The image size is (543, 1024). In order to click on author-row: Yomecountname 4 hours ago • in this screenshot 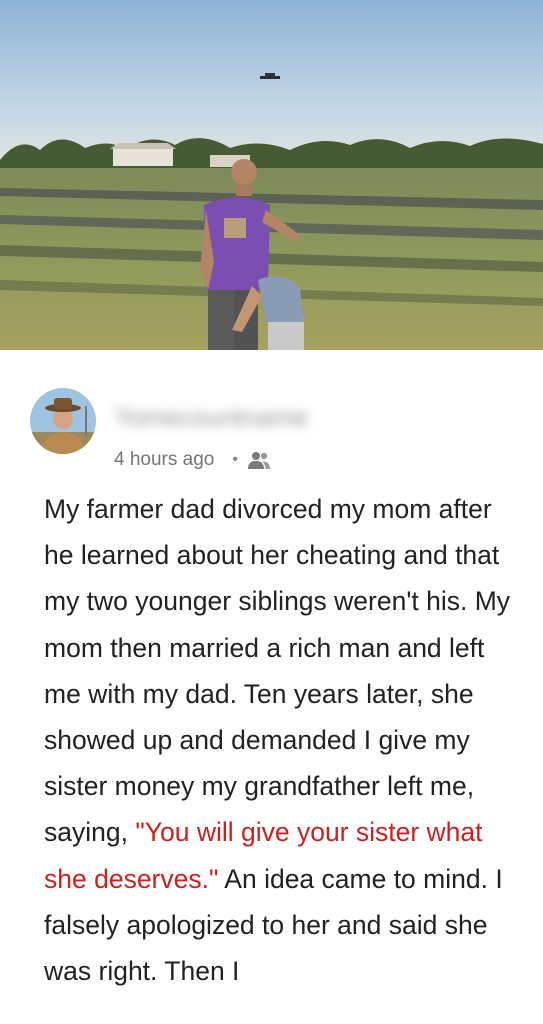, I will do `click(271, 427)`.